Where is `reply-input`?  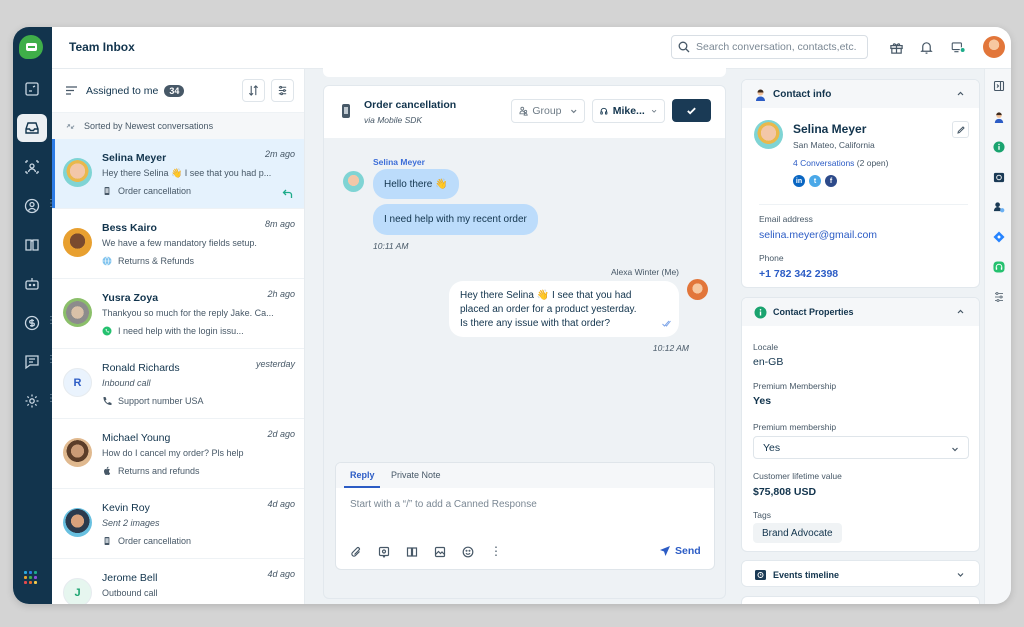
reply-input is located at coordinates (525, 504).